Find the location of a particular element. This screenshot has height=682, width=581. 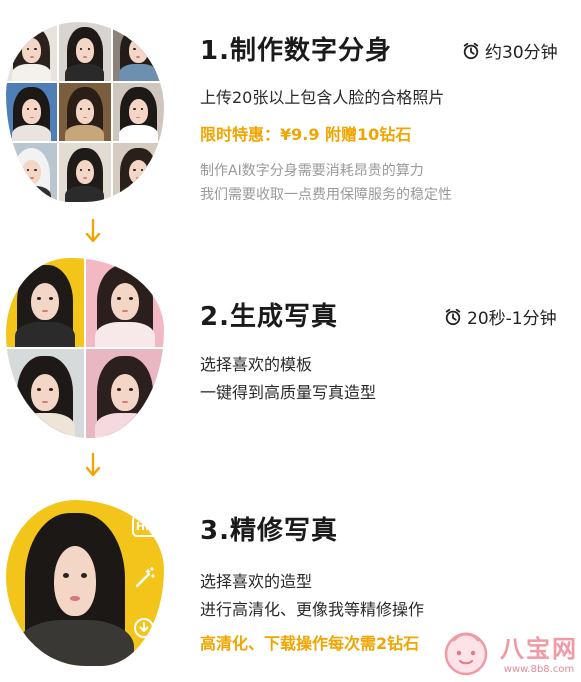

step1-note-2: 我们需要收取一点费用保障服务的稳定性 is located at coordinates (326, 195).